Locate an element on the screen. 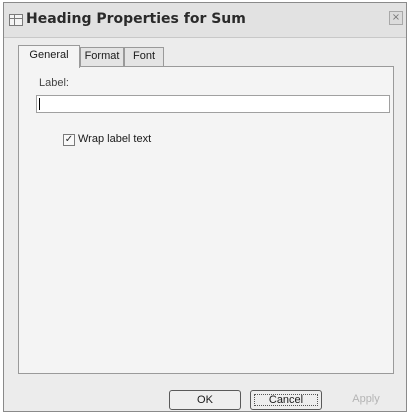 Image resolution: width=412 pixels, height=415 pixels. title-bar: Heading Properties for Sum × is located at coordinates (205, 20).